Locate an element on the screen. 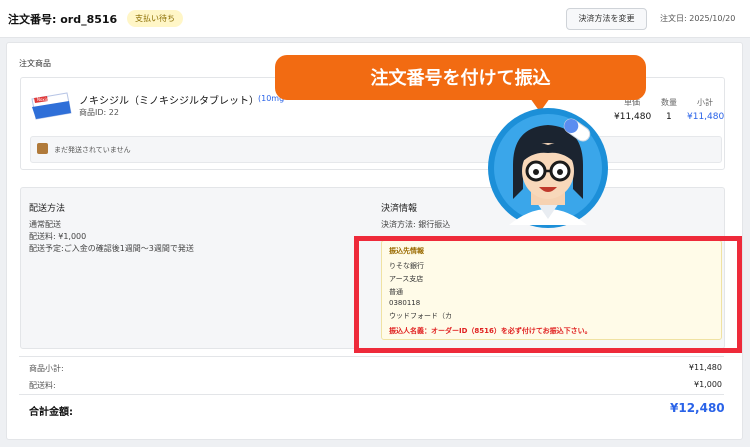 The height and width of the screenshot is (447, 750). doctor-mascot-icon is located at coordinates (548, 168).